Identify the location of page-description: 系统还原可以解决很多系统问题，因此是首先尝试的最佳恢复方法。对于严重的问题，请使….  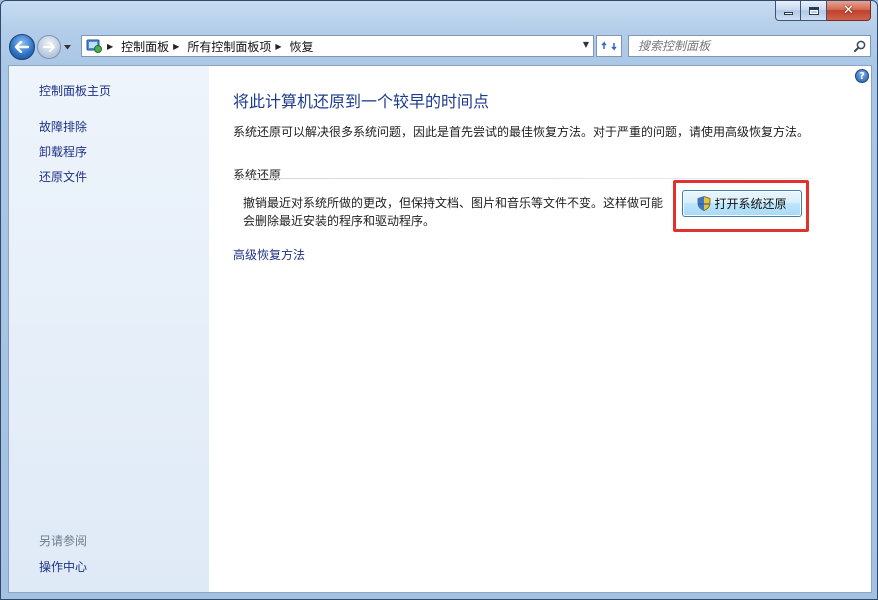
(521, 132).